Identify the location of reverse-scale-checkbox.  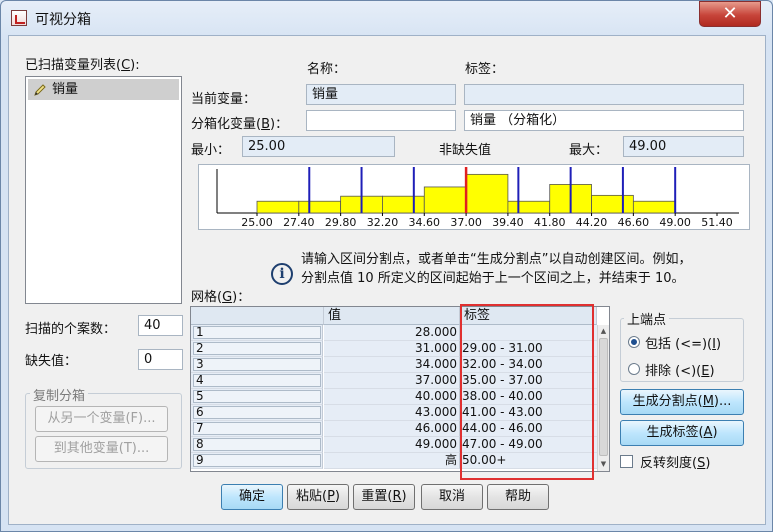
(626, 461).